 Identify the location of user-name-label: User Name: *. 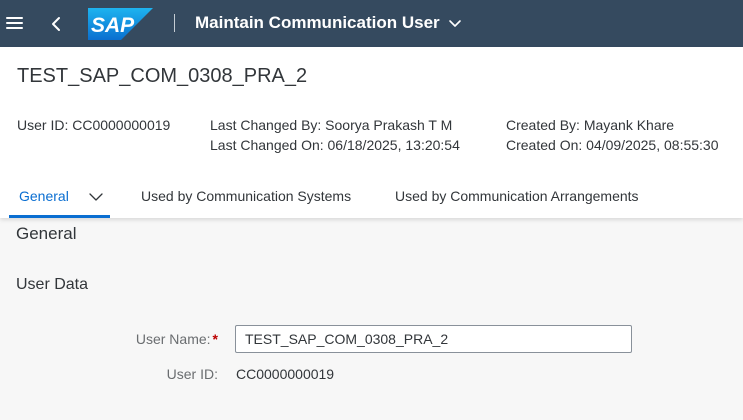
(177, 339).